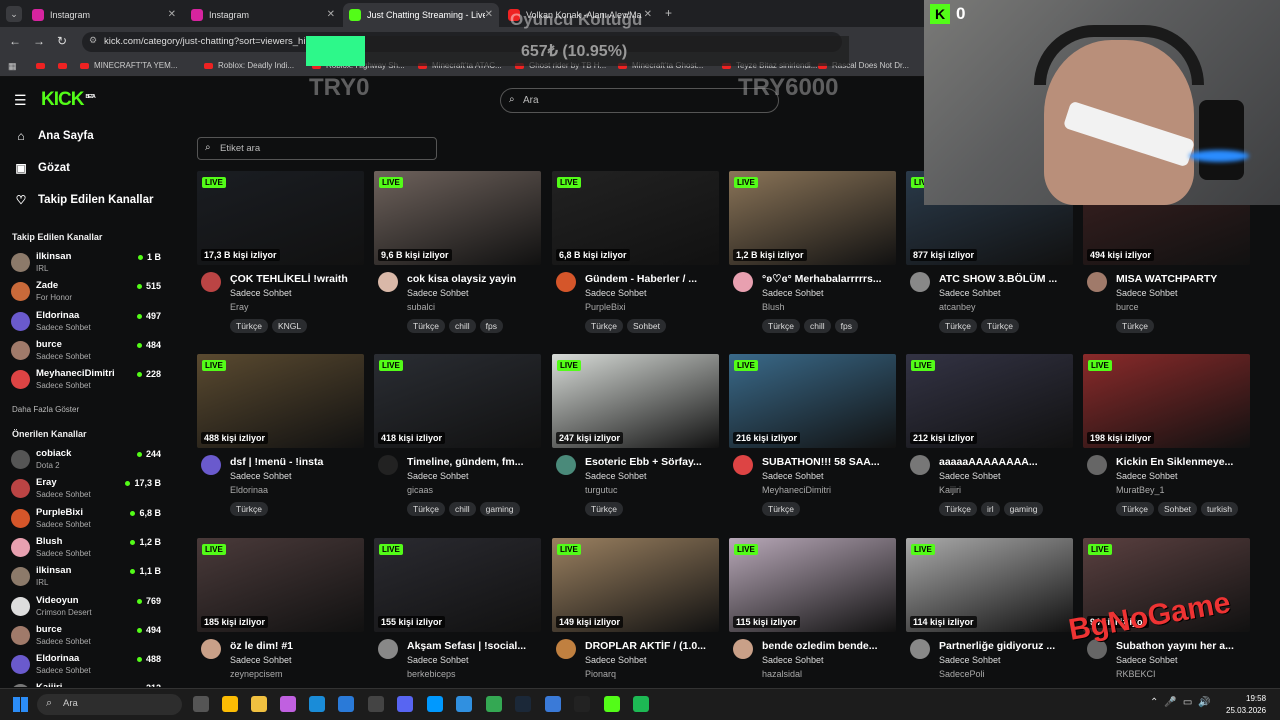  Describe the element at coordinates (86, 578) in the screenshot. I see `sidebar-channel: ilkinsan IRL 1,1 B` at that location.